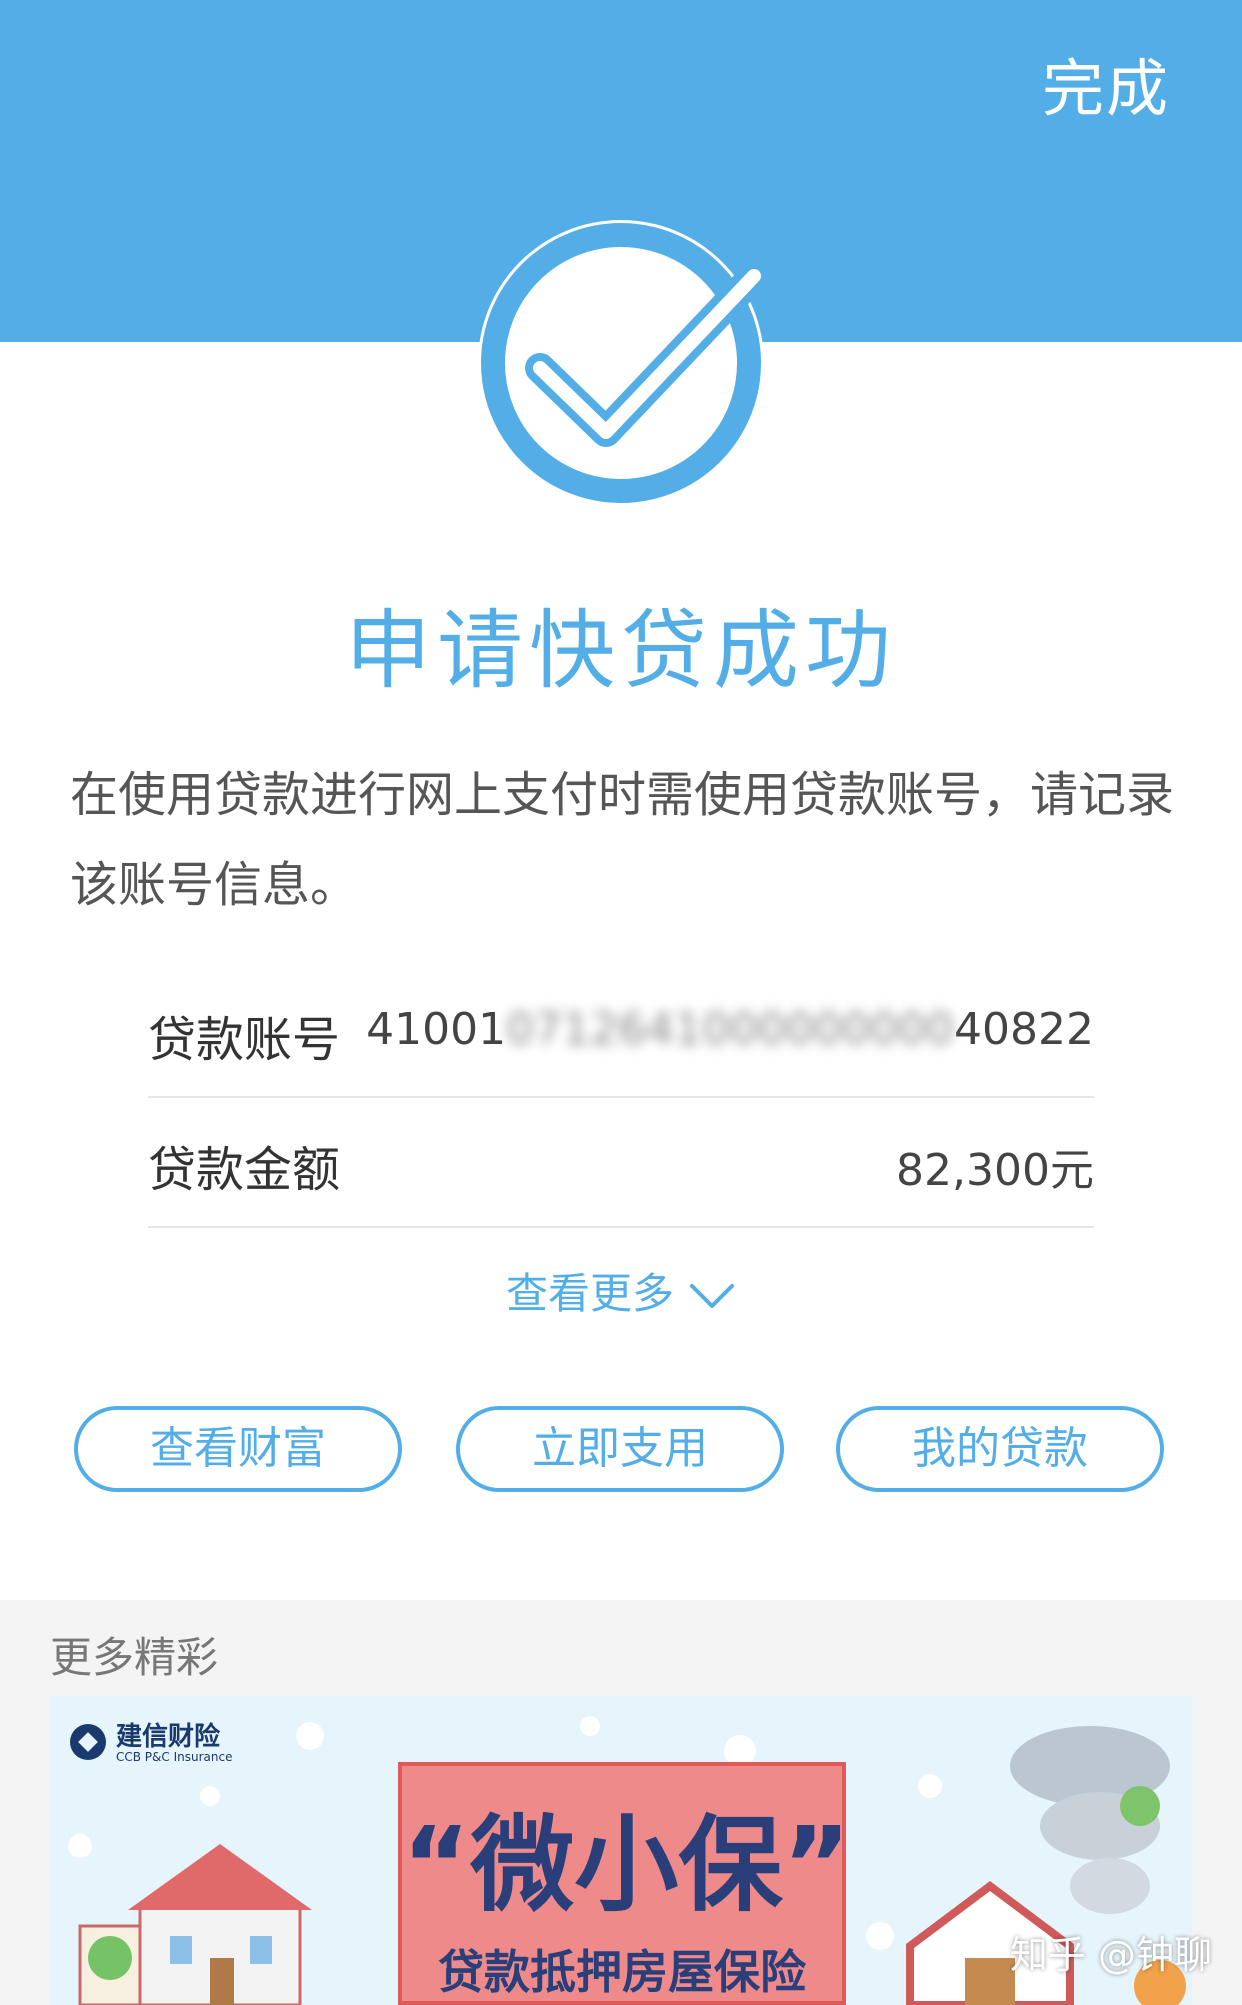 The image size is (1242, 2005). I want to click on brand-en: CCB P&C Insurance, so click(174, 1757).